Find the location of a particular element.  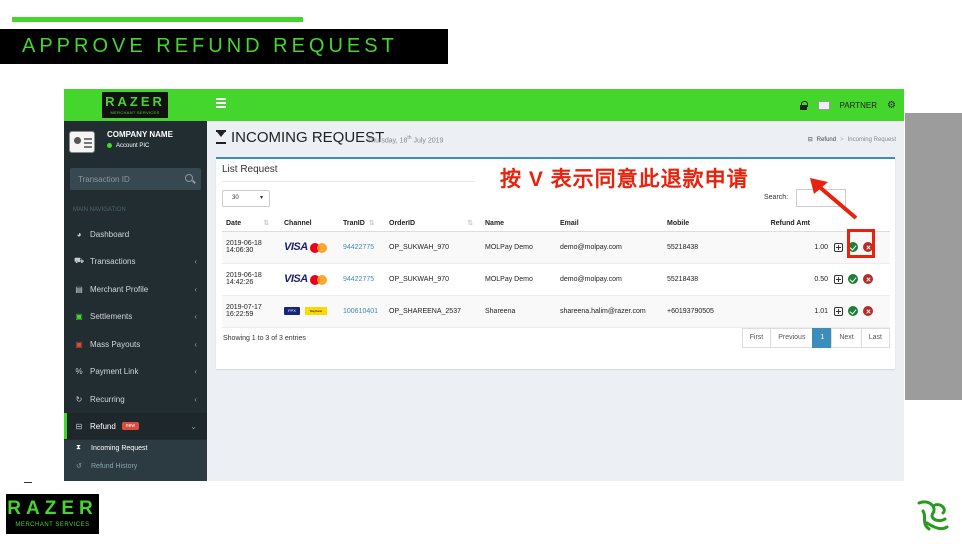

breadcrumb-refund: Refund is located at coordinates (826, 140).